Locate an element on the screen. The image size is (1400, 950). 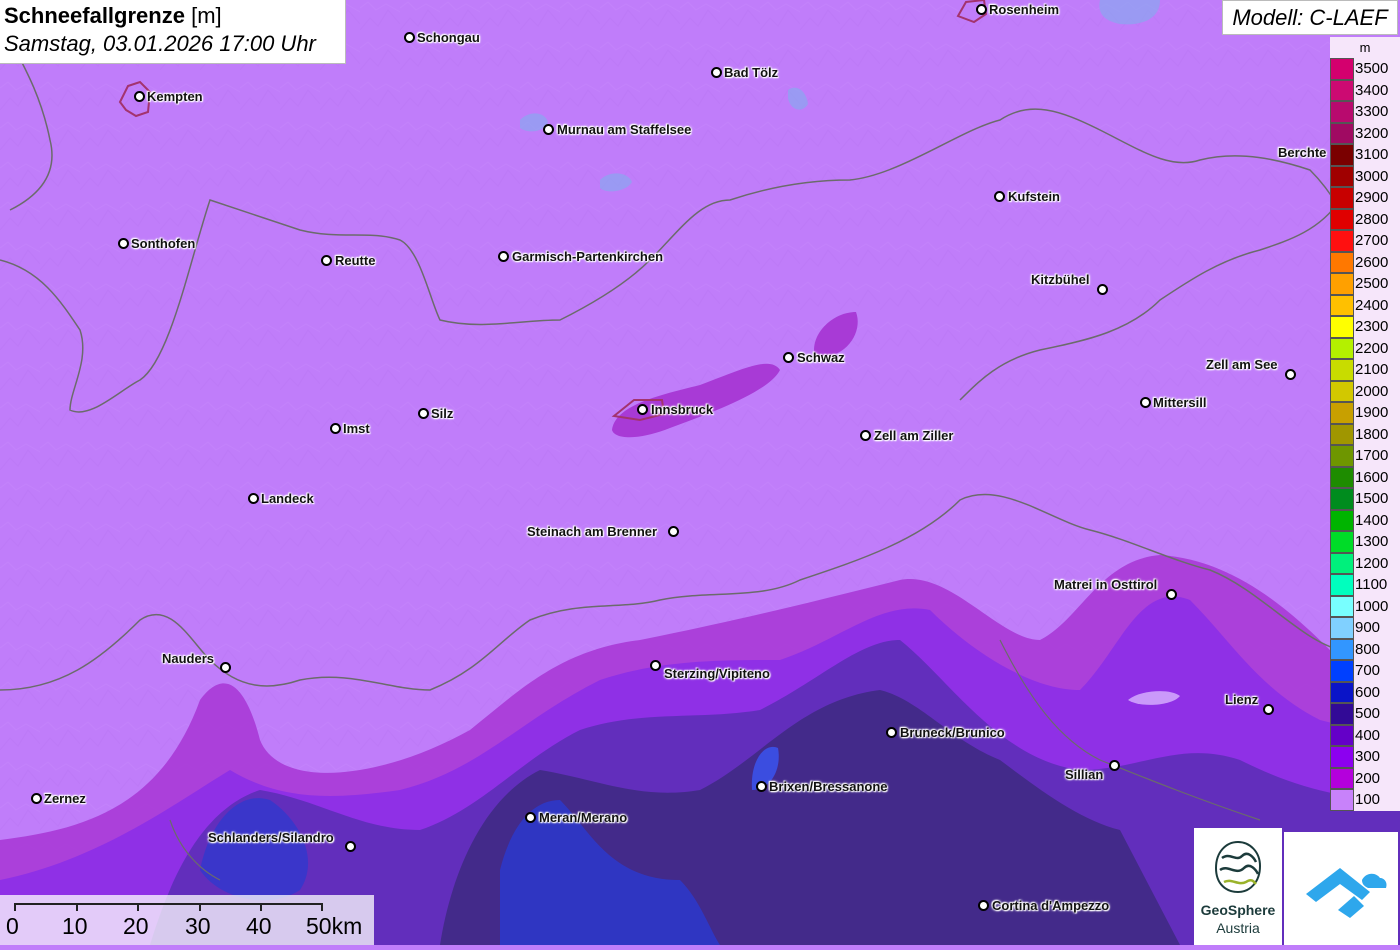
cloud-arrow-icon is located at coordinates (1346, 893).